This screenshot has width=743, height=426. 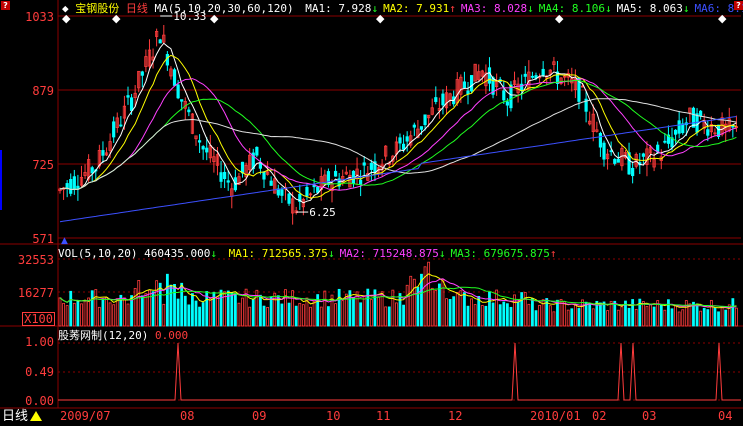 I want to click on volume-ma-value-2: MA2: 715248.875, so click(x=389, y=253).